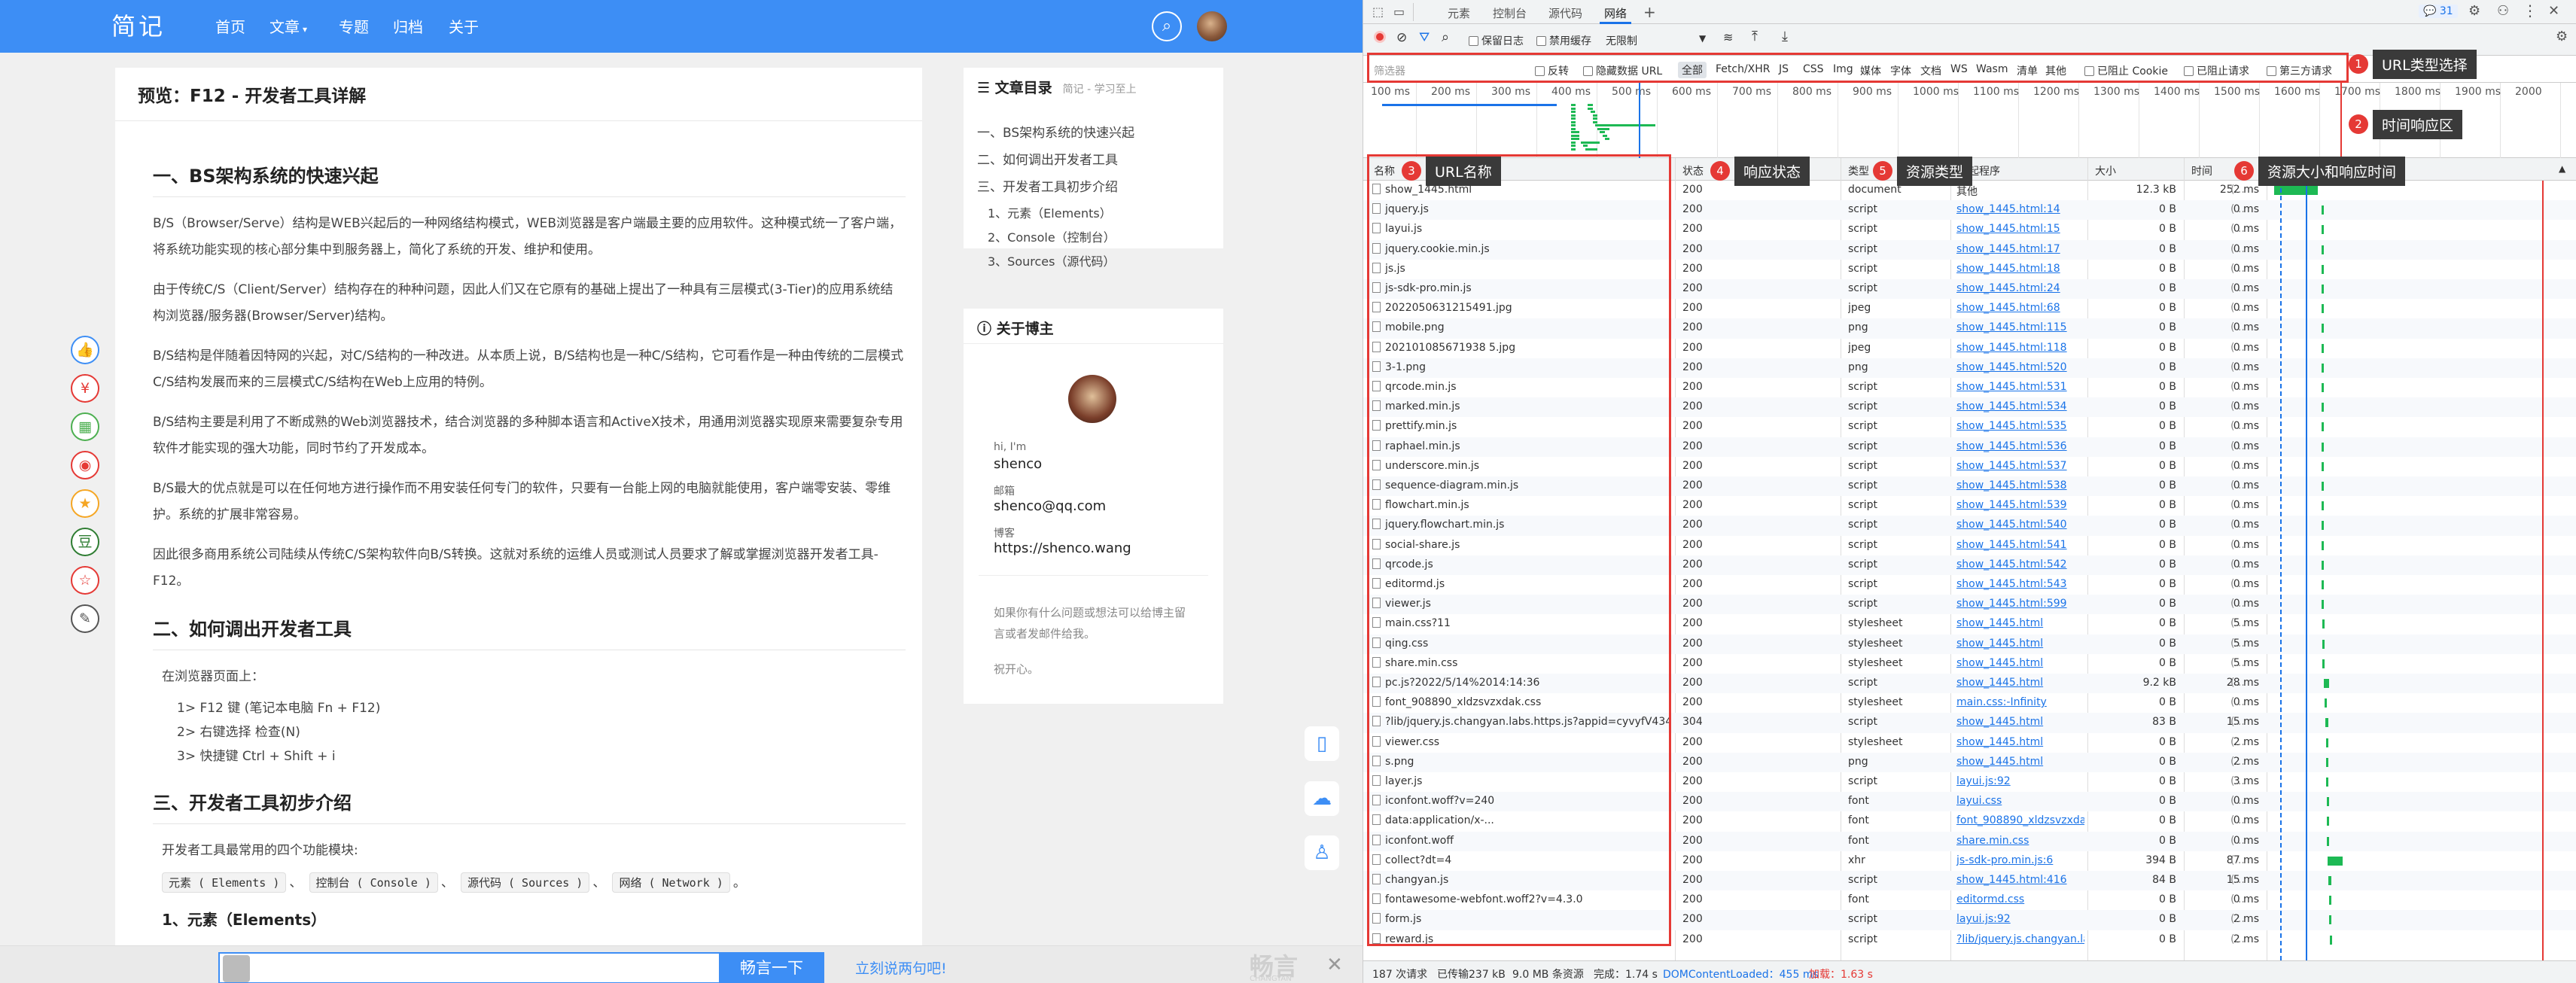 Image resolution: width=2576 pixels, height=983 pixels. What do you see at coordinates (354, 26) in the screenshot?
I see `nav-topics: 专题` at bounding box center [354, 26].